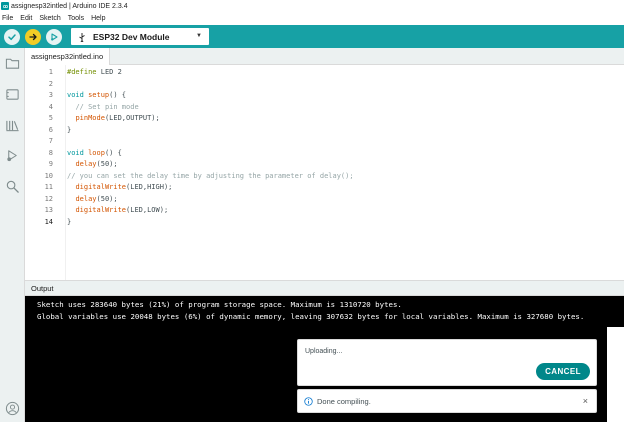 The image size is (624, 422). I want to click on arrow-right-icon, so click(33, 36).